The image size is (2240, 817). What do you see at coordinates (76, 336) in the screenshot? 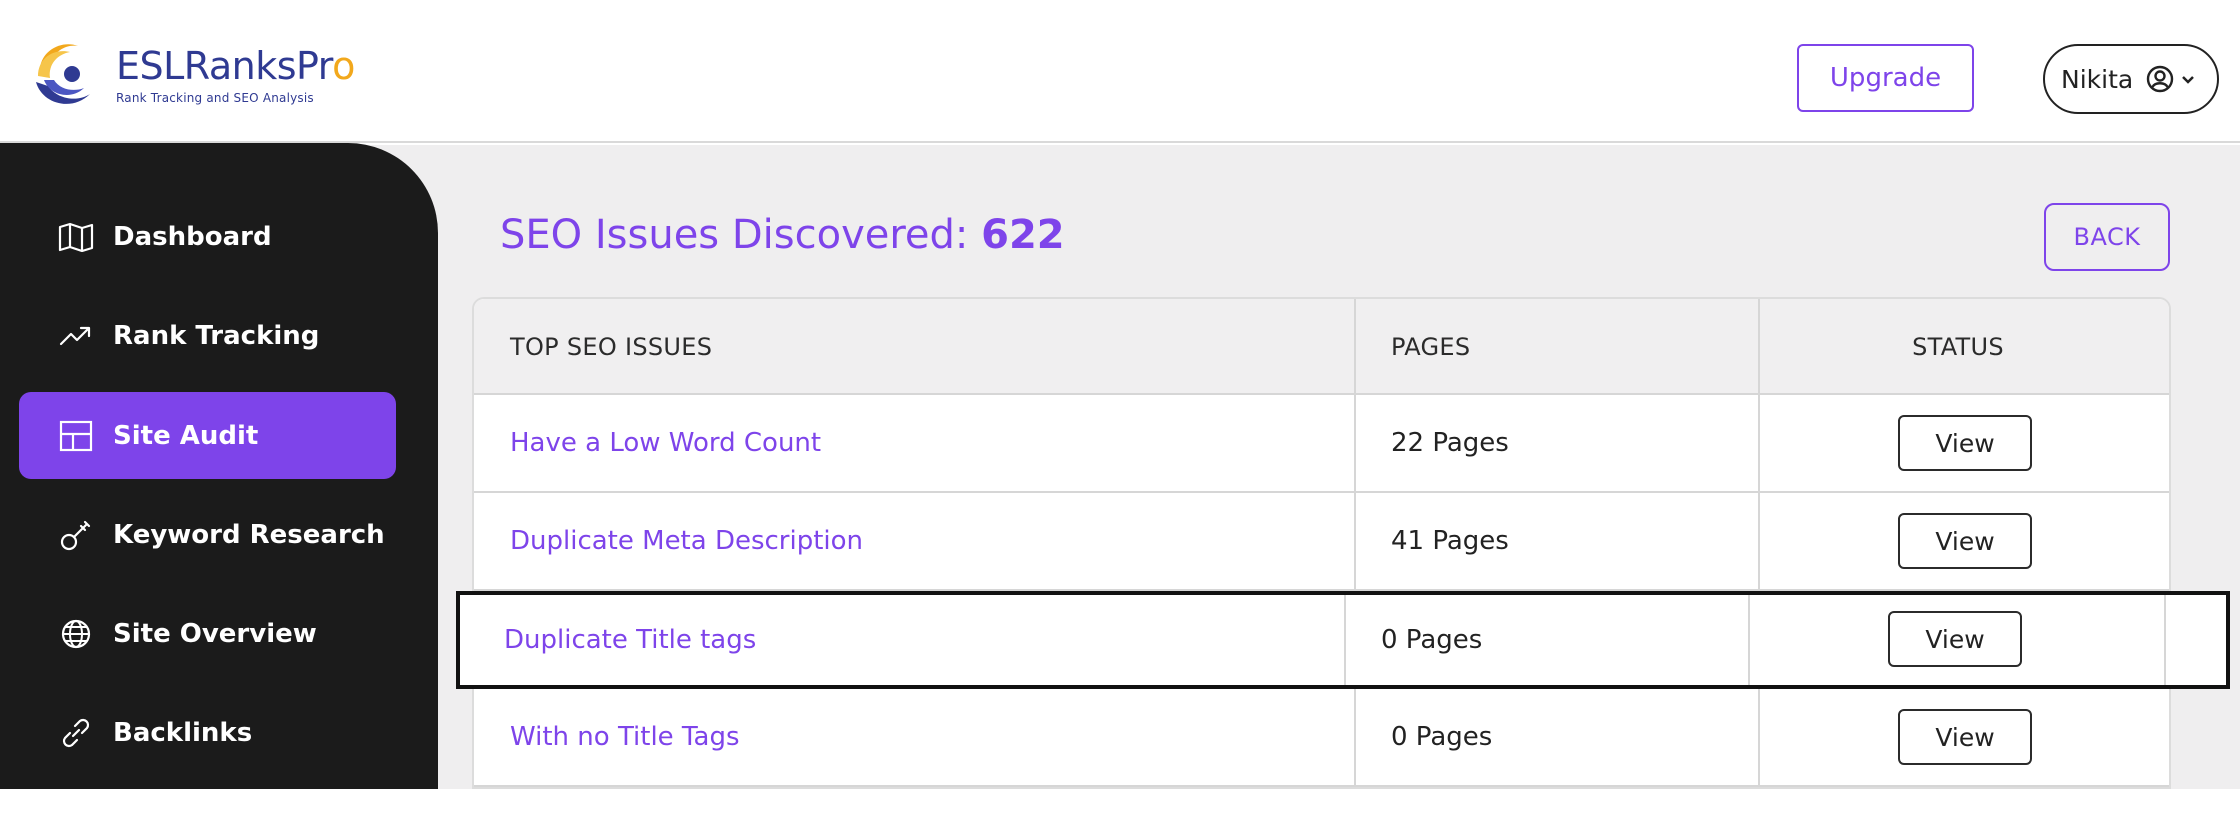
I see `trending-up-icon` at bounding box center [76, 336].